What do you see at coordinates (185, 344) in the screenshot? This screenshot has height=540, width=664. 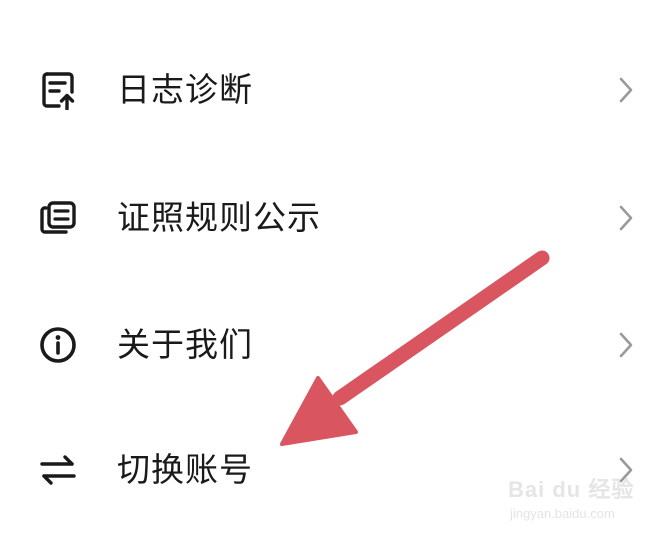 I see `menu-item-label: 关于我们` at bounding box center [185, 344].